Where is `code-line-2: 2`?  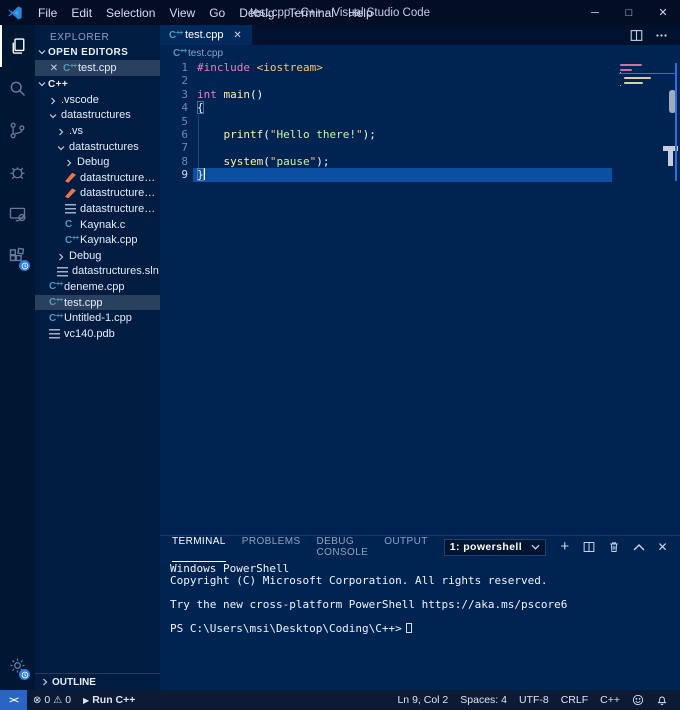
code-line-2: 2 is located at coordinates (420, 80).